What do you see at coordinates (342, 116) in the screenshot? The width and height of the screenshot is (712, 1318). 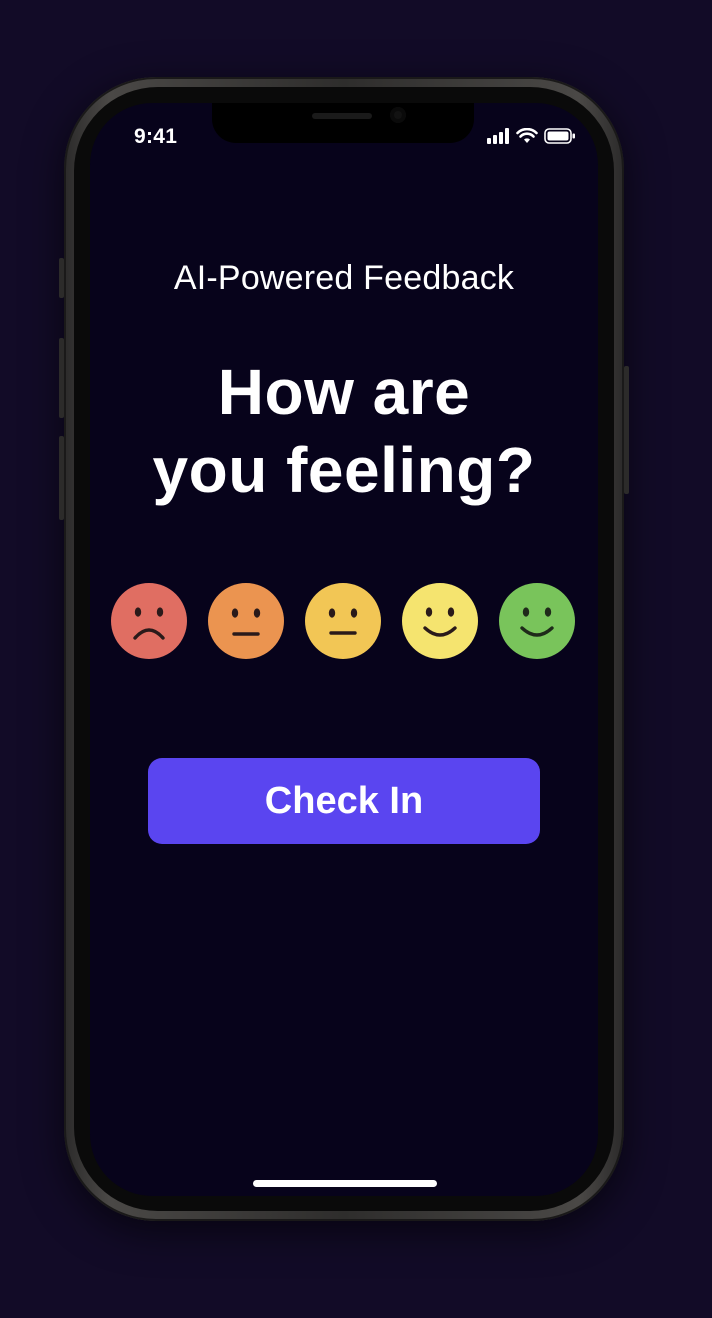 I see `speaker-grille` at bounding box center [342, 116].